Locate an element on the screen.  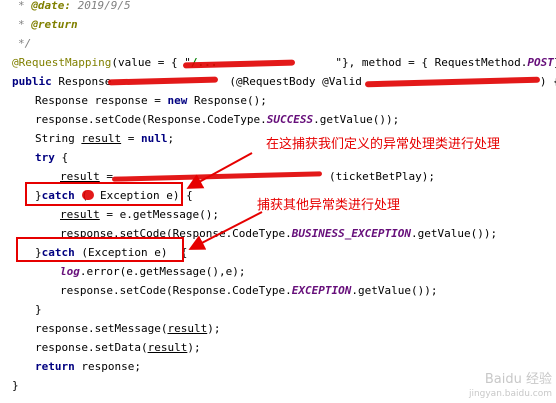
baidu-watermark: Baidu 经验 jingyan.baidu.com is located at coordinates (510, 387).